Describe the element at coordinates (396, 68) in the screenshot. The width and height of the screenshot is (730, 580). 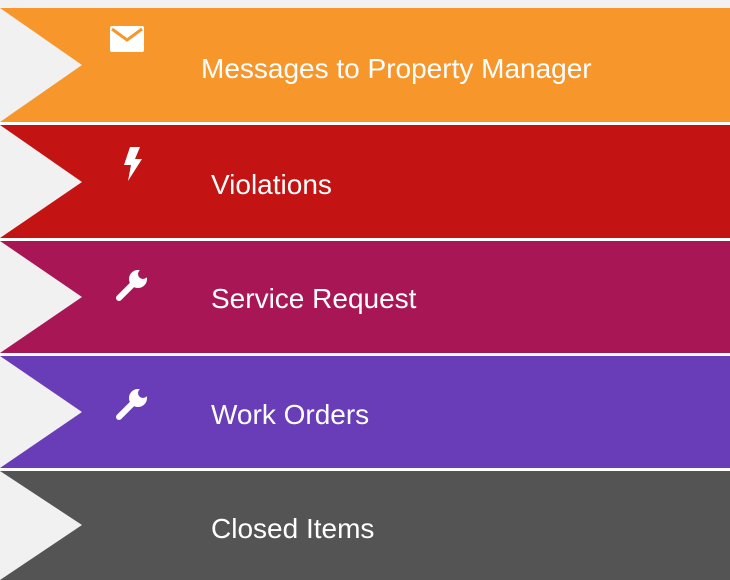
I see `menu-item-label: Messages to Property Manager` at that location.